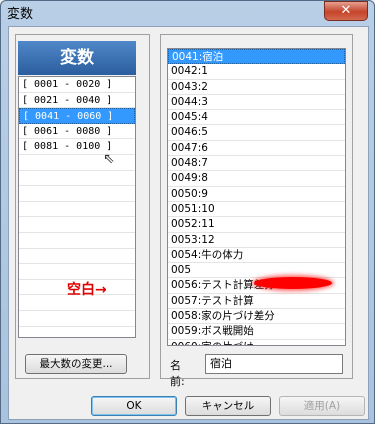 The height and width of the screenshot is (424, 375). I want to click on apply-button: 適用(A), so click(322, 406).